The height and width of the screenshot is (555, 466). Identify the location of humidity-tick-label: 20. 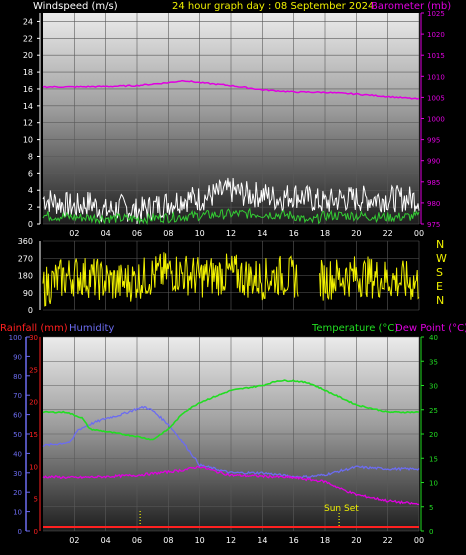
(17, 493).